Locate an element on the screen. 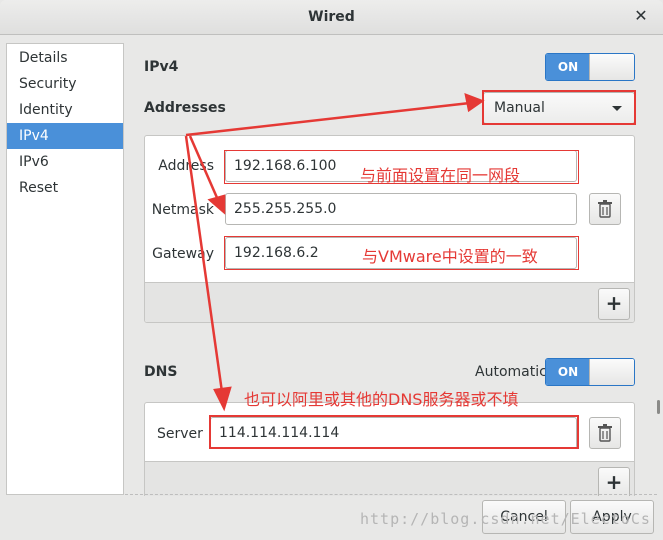  addresses-label: Addresses is located at coordinates (185, 108).